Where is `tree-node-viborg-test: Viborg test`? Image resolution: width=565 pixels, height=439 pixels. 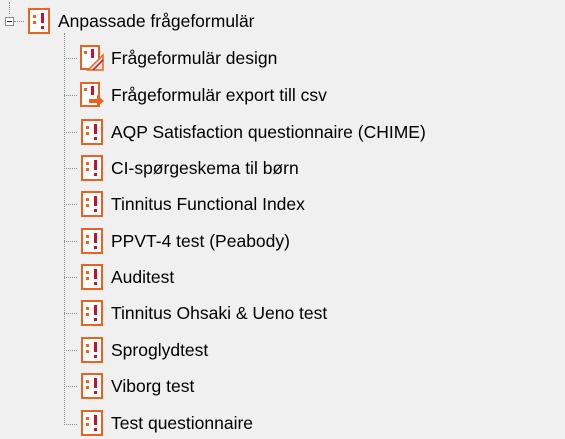 tree-node-viborg-test: Viborg test is located at coordinates (136, 386).